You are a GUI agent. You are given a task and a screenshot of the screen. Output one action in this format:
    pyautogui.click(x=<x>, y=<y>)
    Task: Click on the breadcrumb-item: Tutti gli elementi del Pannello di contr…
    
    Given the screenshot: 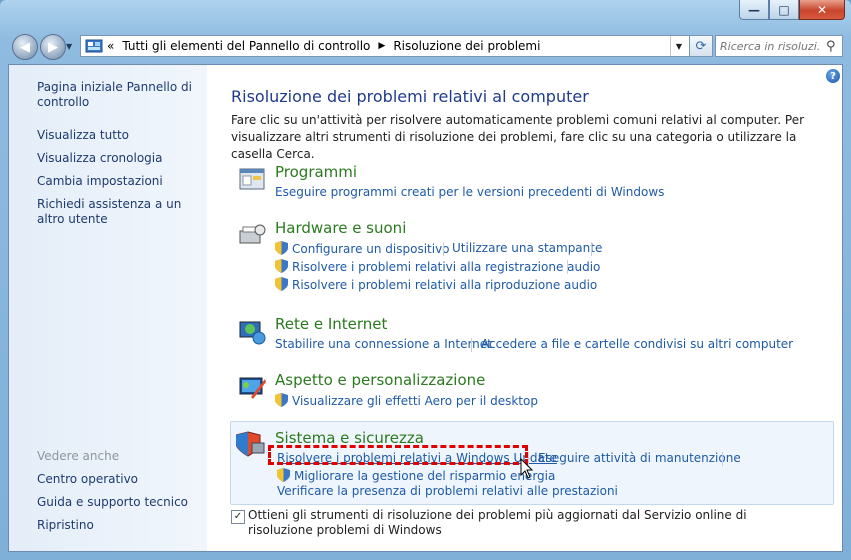 What is the action you would take?
    pyautogui.click(x=246, y=46)
    